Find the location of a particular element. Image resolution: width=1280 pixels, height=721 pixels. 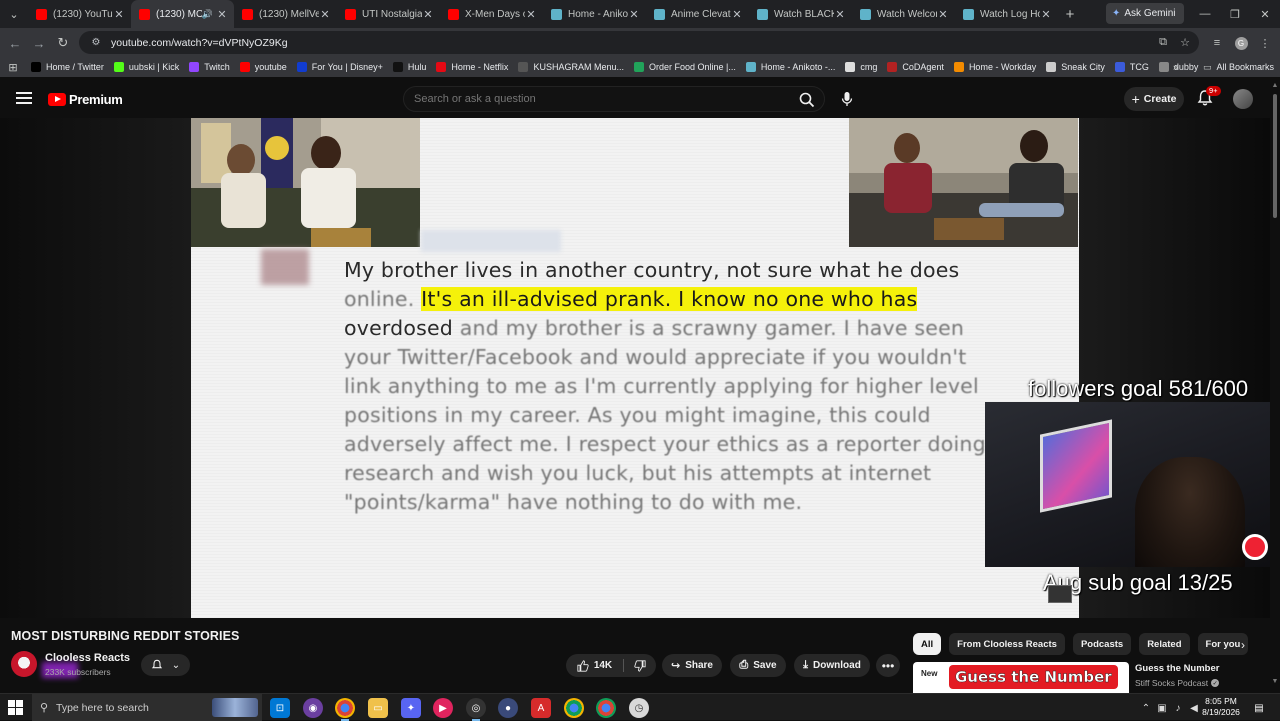

obs-app-icon: ◎ is located at coordinates (476, 709).